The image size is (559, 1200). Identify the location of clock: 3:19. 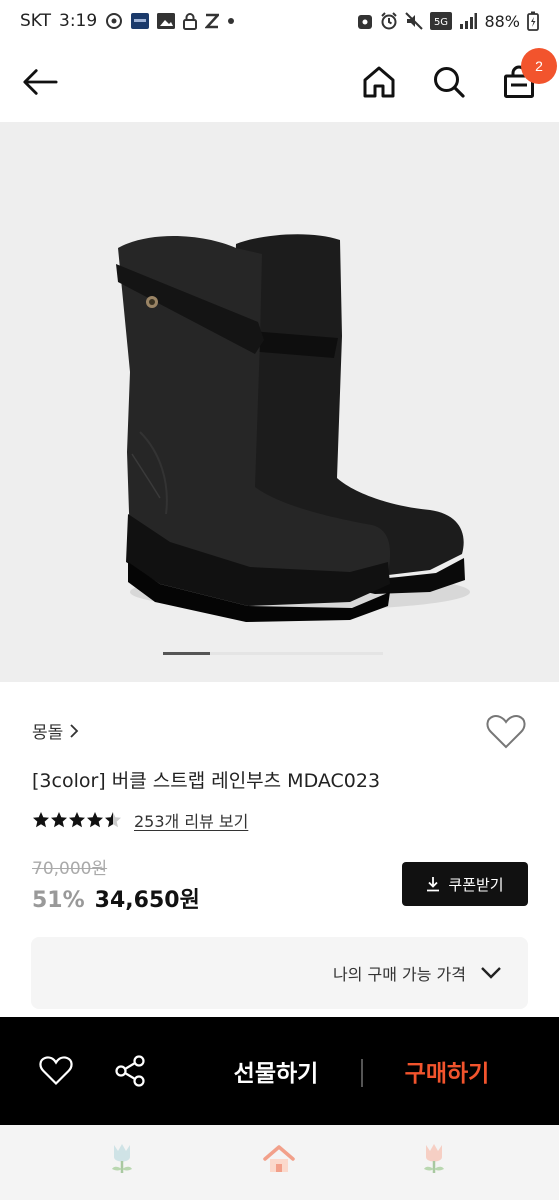
(78, 21).